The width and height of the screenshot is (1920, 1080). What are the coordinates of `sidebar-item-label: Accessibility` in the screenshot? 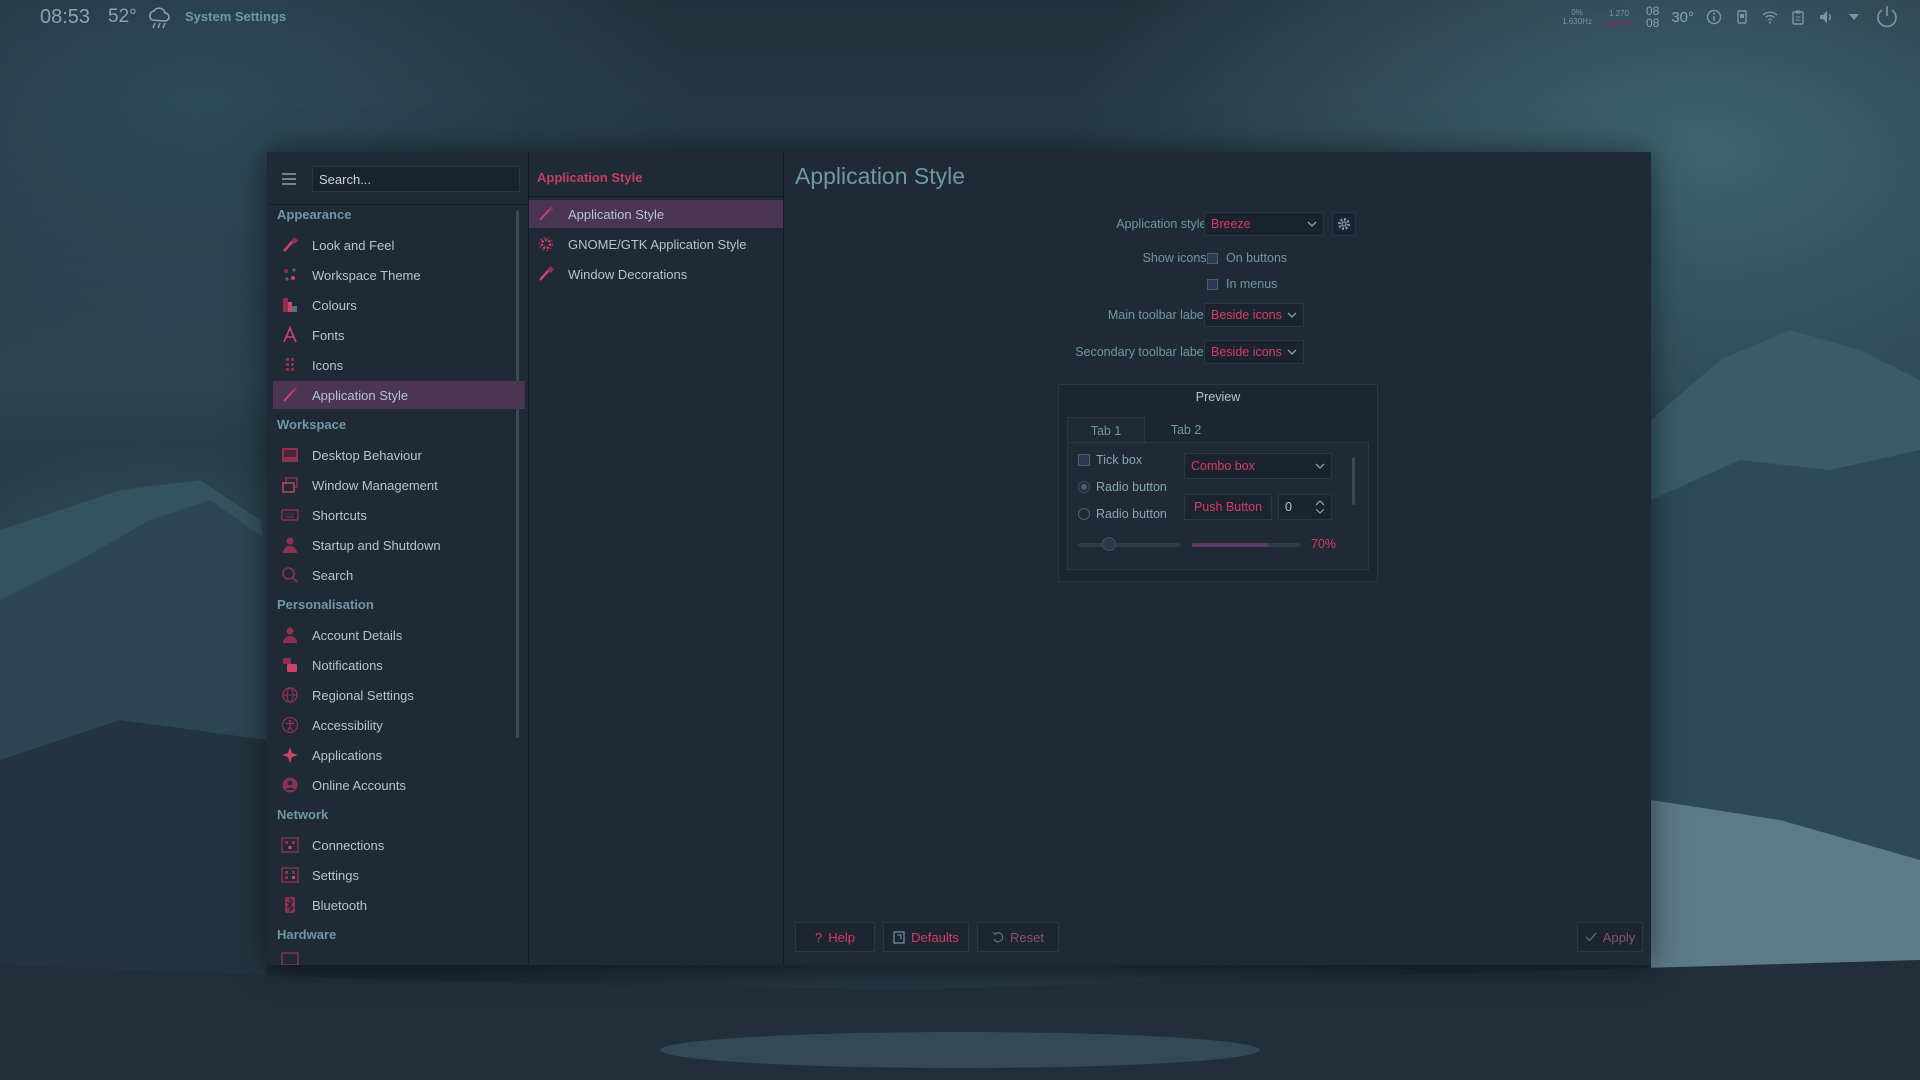 It's located at (347, 725).